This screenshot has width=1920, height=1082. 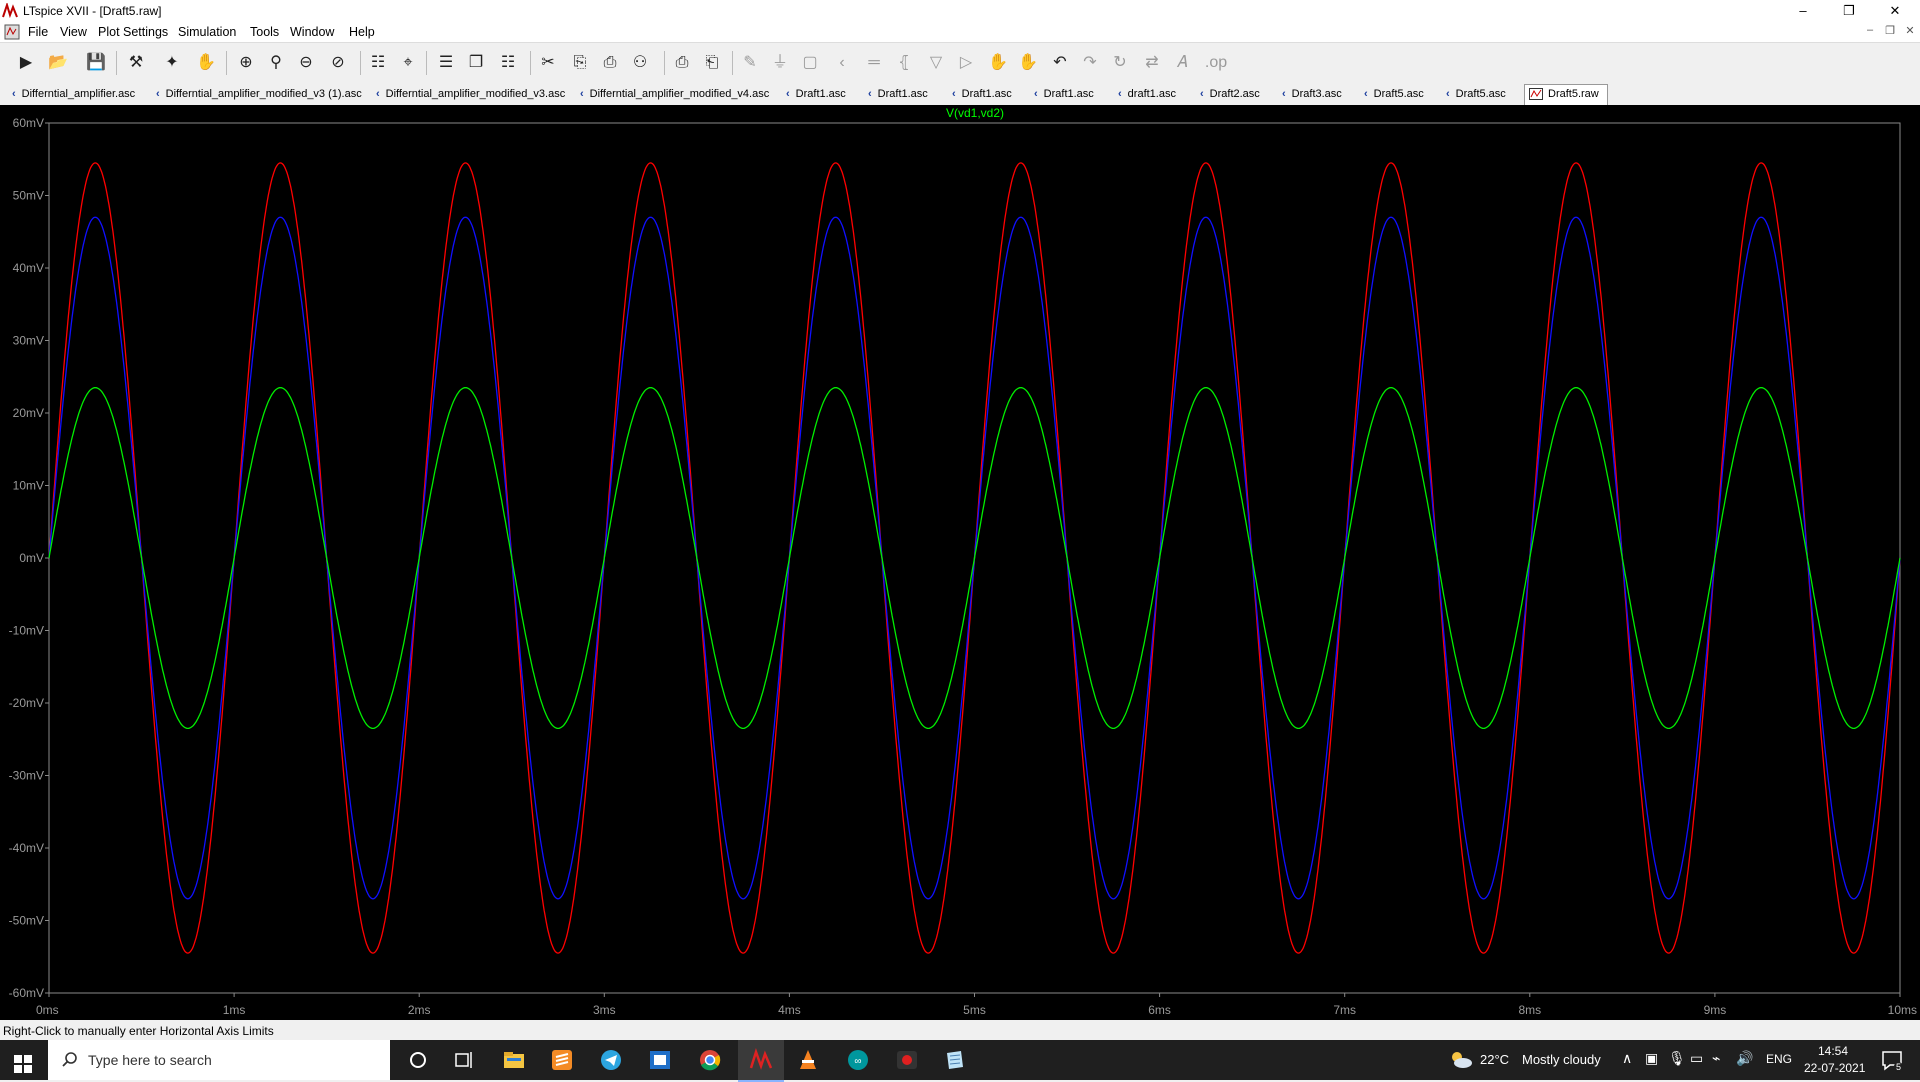 I want to click on zoom-in-icon: ⊕, so click(x=246, y=63).